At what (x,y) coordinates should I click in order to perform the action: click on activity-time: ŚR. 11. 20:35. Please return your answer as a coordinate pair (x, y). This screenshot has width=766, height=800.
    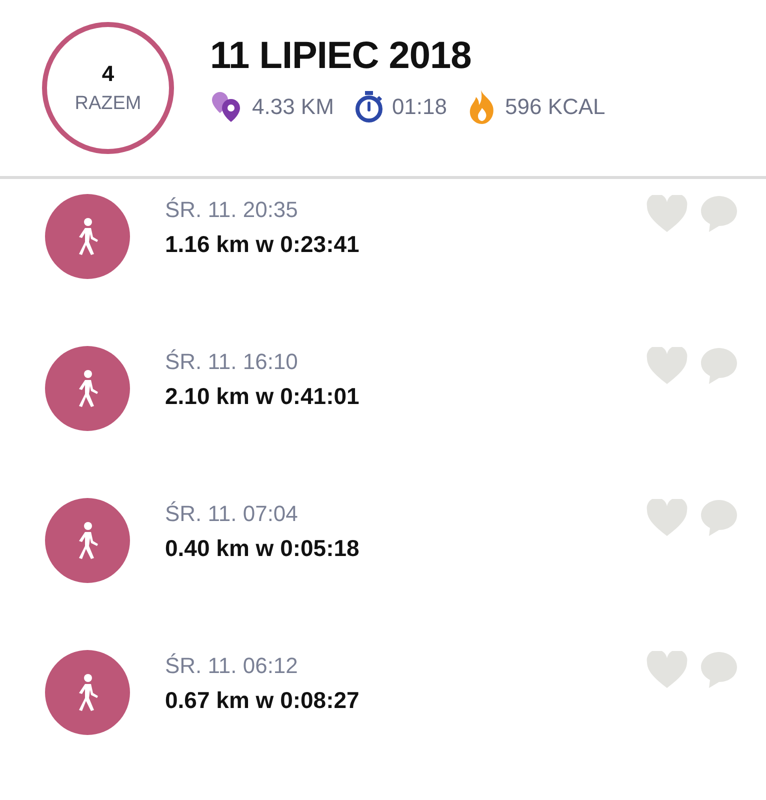
    Looking at the image, I should click on (232, 210).